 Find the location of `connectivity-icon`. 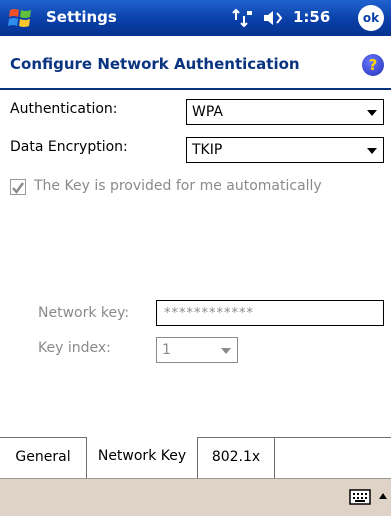

connectivity-icon is located at coordinates (243, 18).